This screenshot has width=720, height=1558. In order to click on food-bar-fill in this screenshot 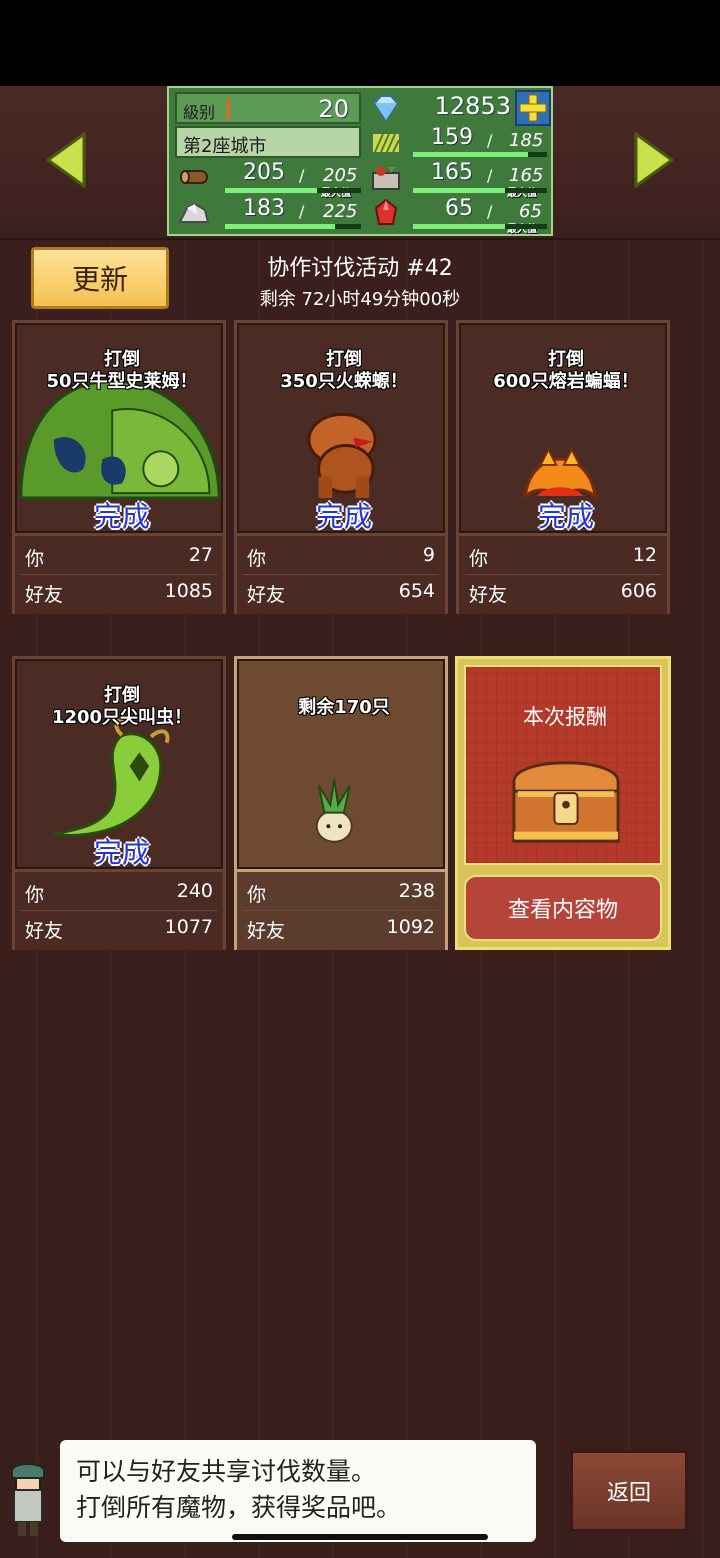, I will do `click(459, 190)`.